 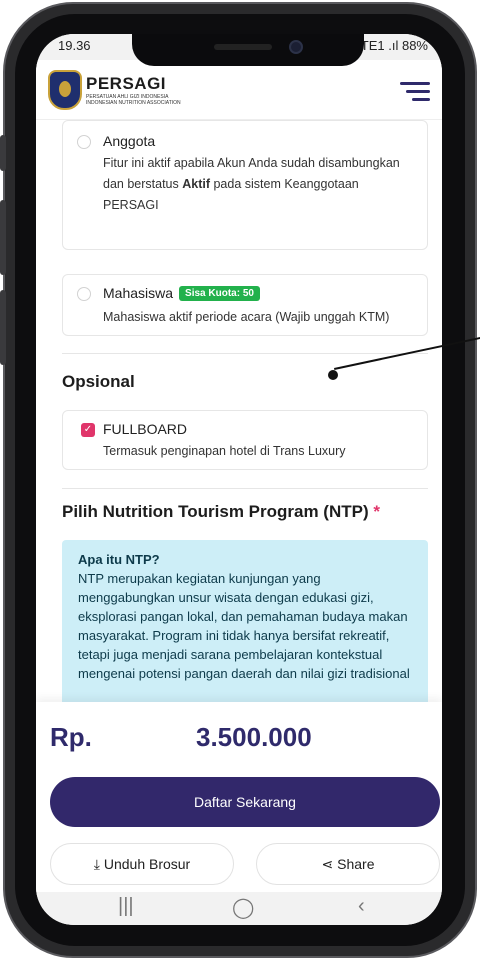 I want to click on phone-side-button, so click(x=3, y=153).